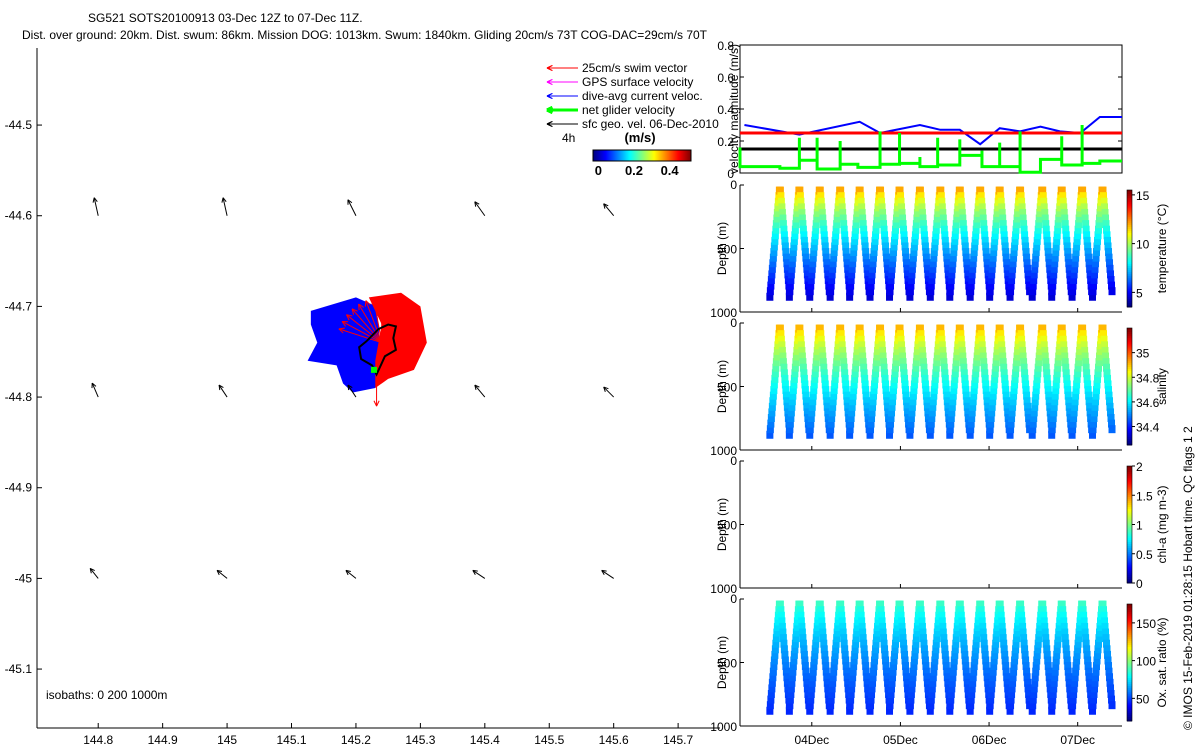 The height and width of the screenshot is (750, 1200). What do you see at coordinates (19, 125) in the screenshot?
I see `y-tick-label: -44.5` at bounding box center [19, 125].